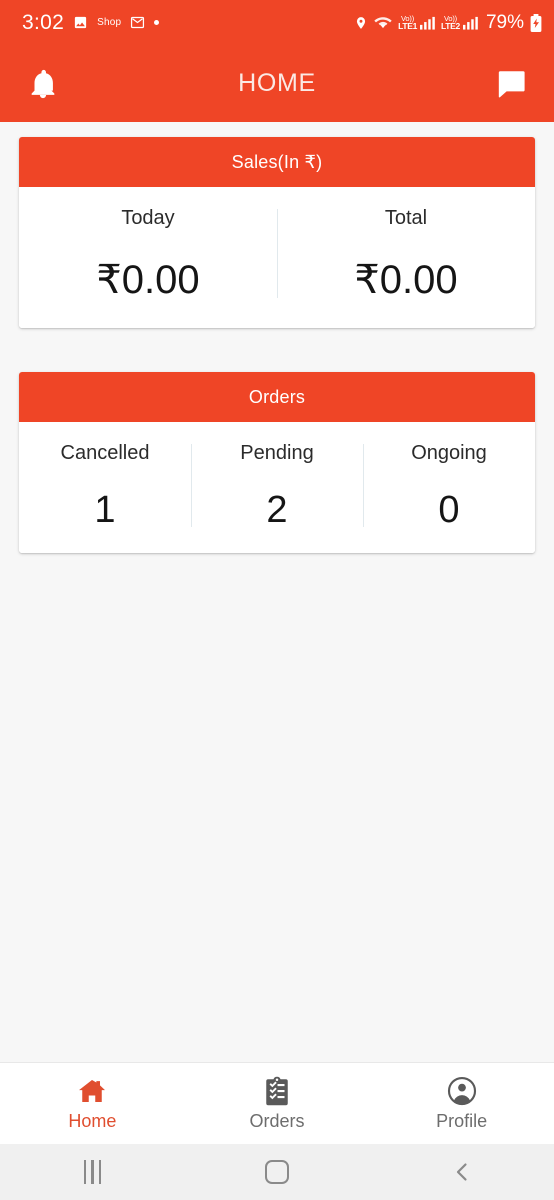 The height and width of the screenshot is (1200, 554). I want to click on orders-ongoing-label: Ongoing, so click(449, 453).